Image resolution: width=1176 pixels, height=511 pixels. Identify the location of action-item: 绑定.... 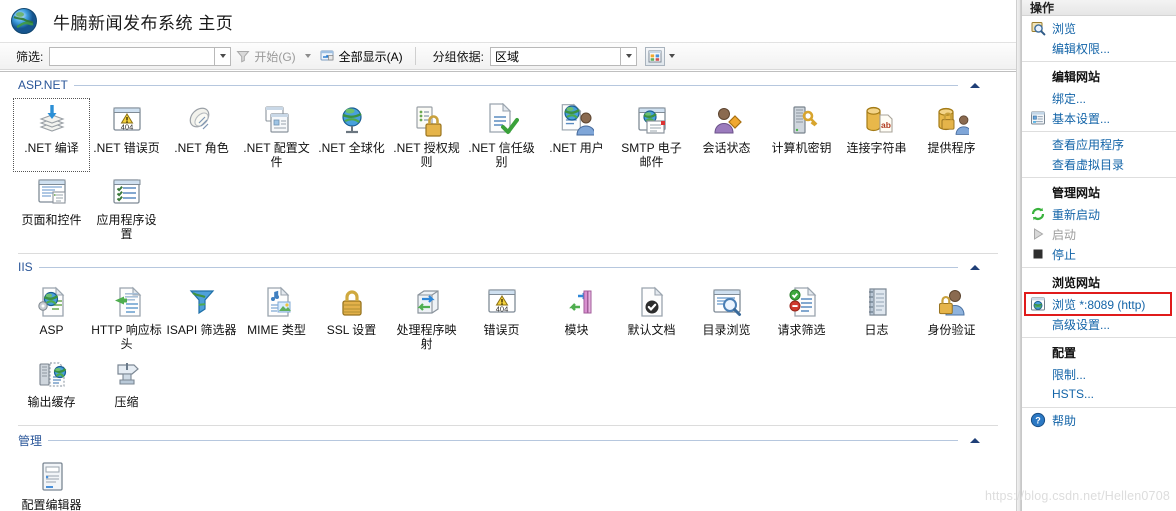
(1099, 98).